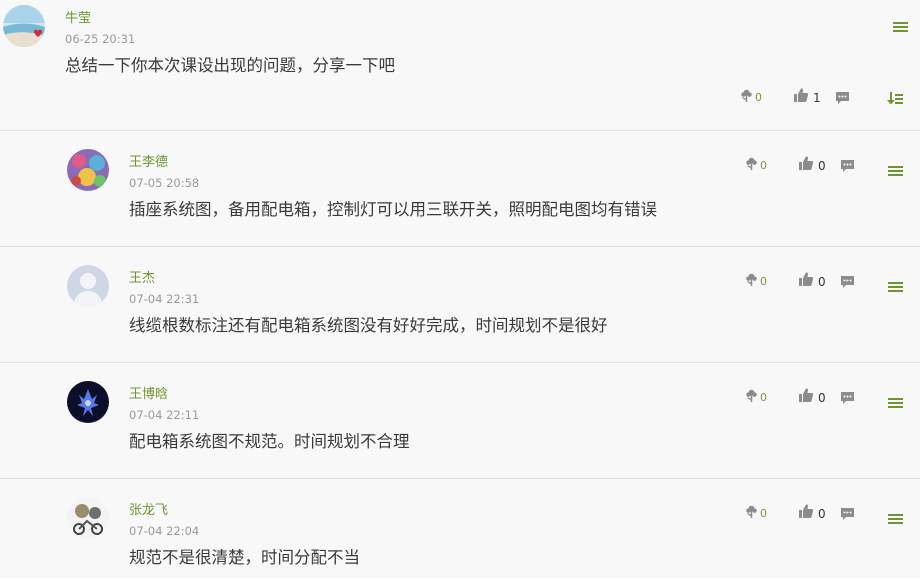  Describe the element at coordinates (148, 395) in the screenshot. I see `author-name: 王博晗` at that location.